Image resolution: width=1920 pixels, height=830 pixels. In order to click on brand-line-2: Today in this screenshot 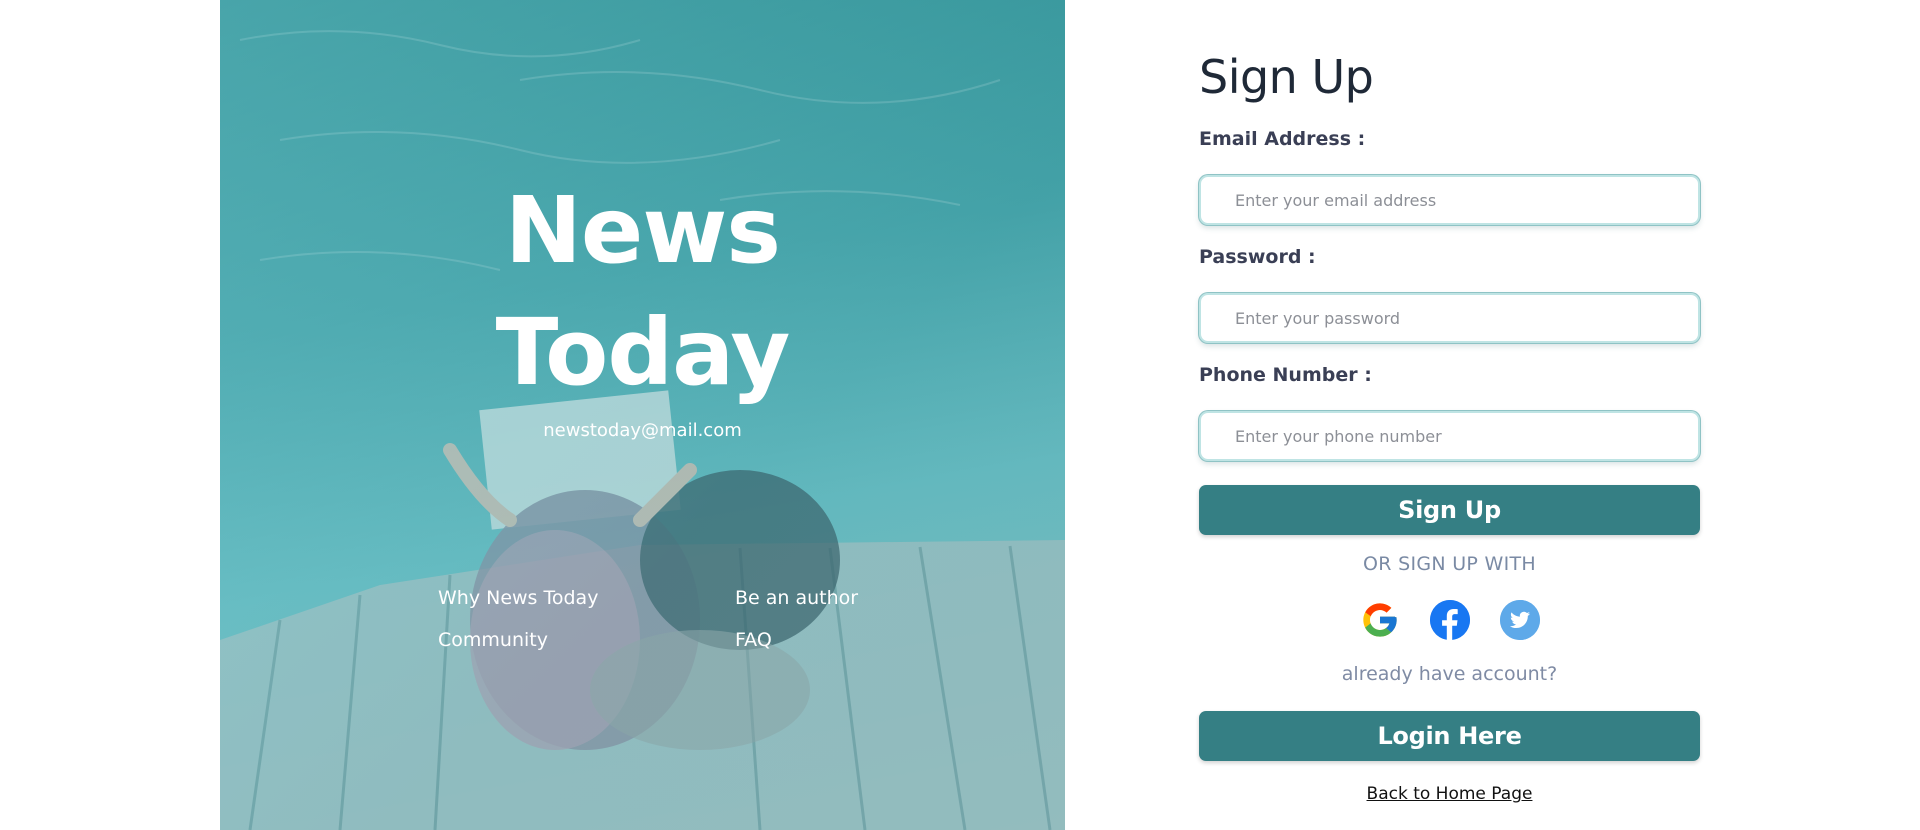, I will do `click(643, 352)`.